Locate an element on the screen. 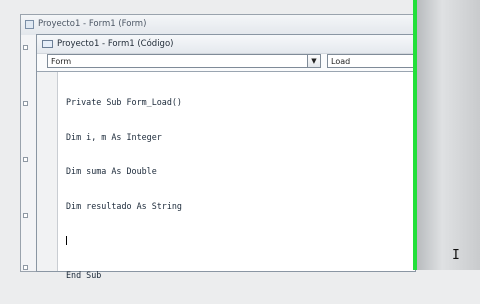 The image size is (480, 304). text-caret is located at coordinates (66, 240).